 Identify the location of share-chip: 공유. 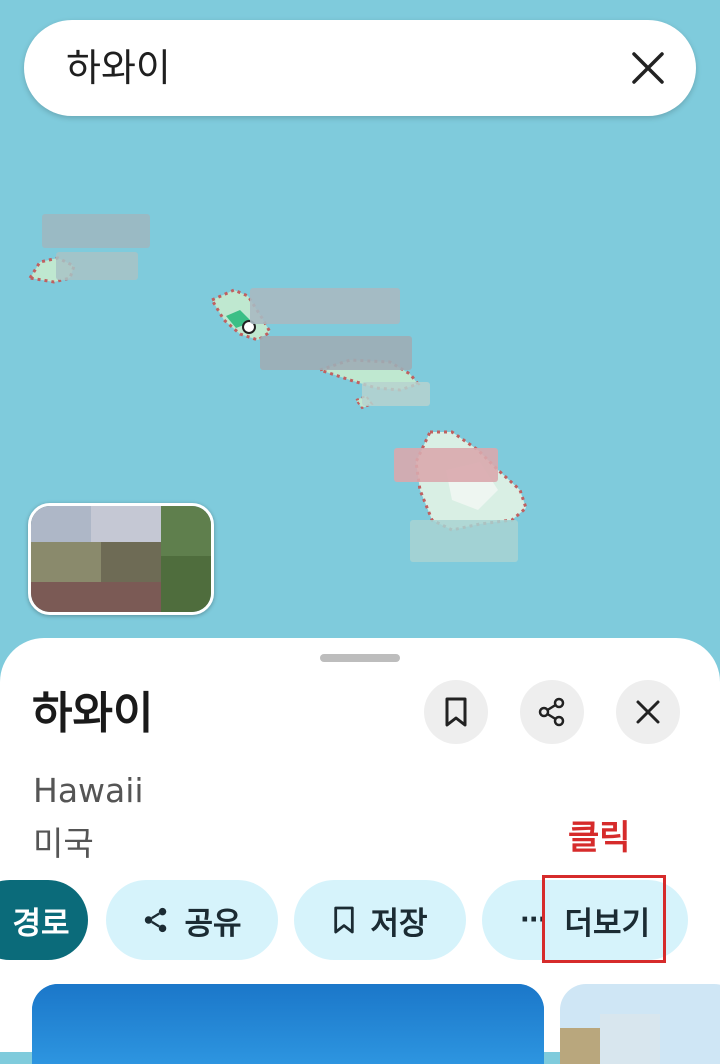
(192, 920).